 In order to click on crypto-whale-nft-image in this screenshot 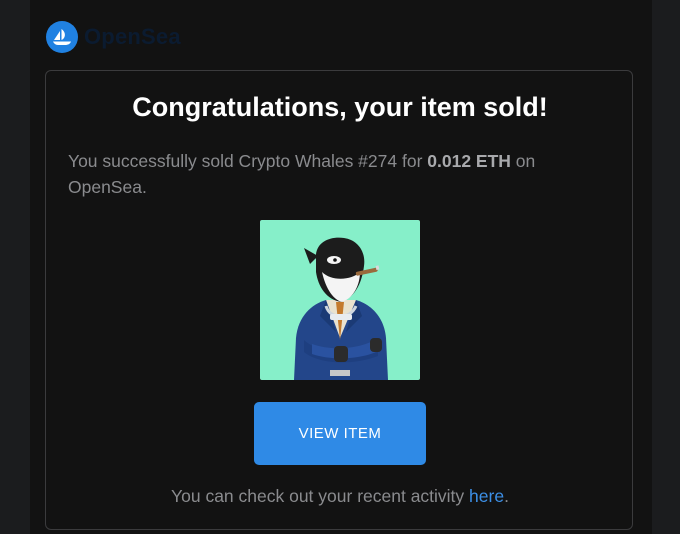, I will do `click(340, 300)`.